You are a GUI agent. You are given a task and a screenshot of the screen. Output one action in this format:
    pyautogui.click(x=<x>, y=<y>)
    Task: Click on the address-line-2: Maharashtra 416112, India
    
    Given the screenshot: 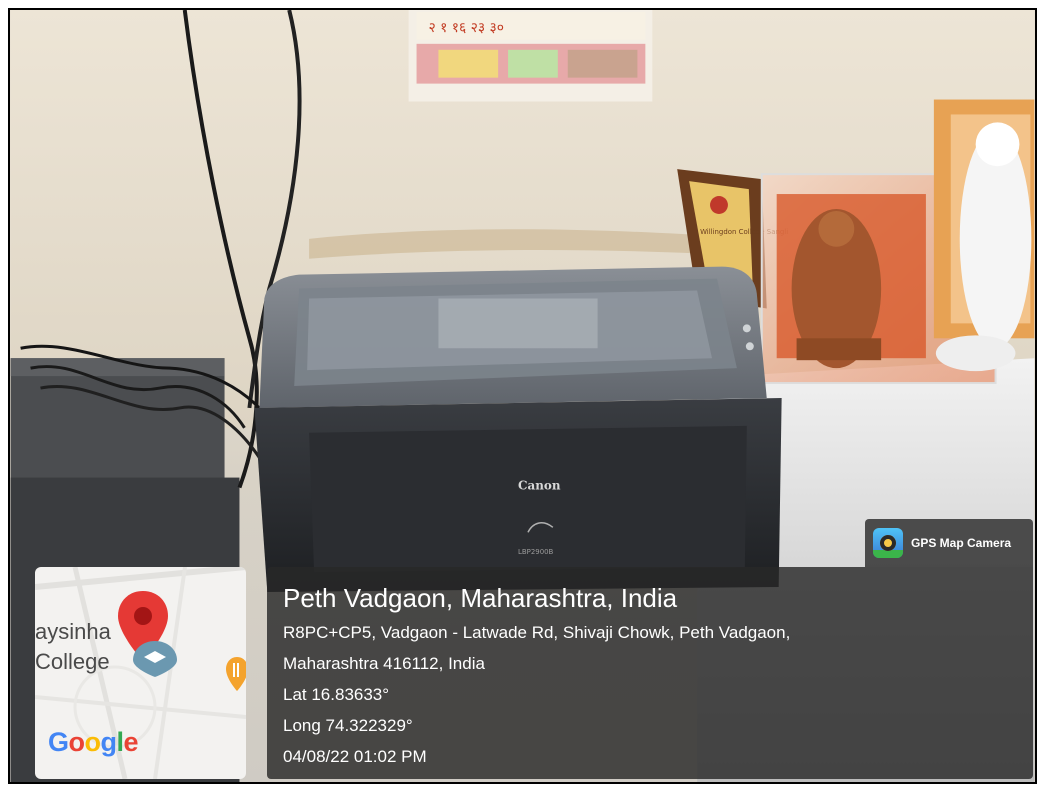 What is the action you would take?
    pyautogui.click(x=384, y=663)
    